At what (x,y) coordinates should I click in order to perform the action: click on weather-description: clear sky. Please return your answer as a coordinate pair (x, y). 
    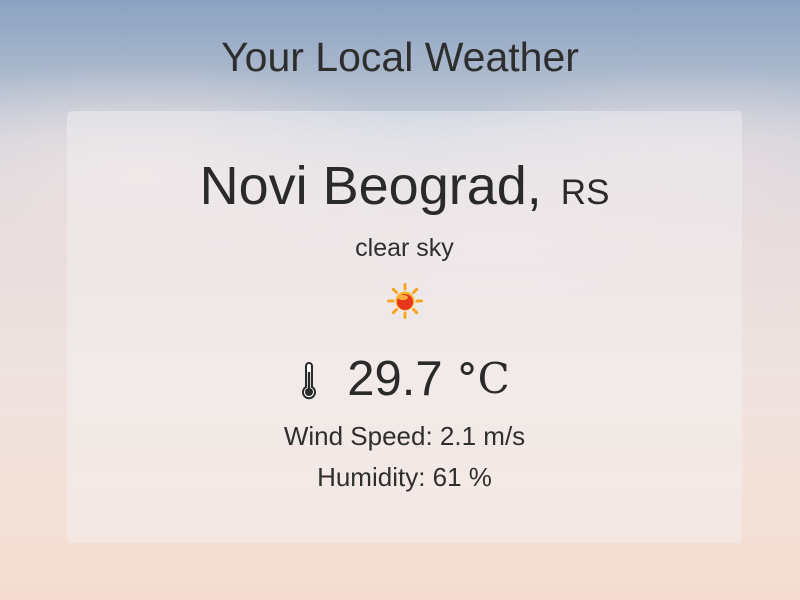
    Looking at the image, I should click on (404, 248).